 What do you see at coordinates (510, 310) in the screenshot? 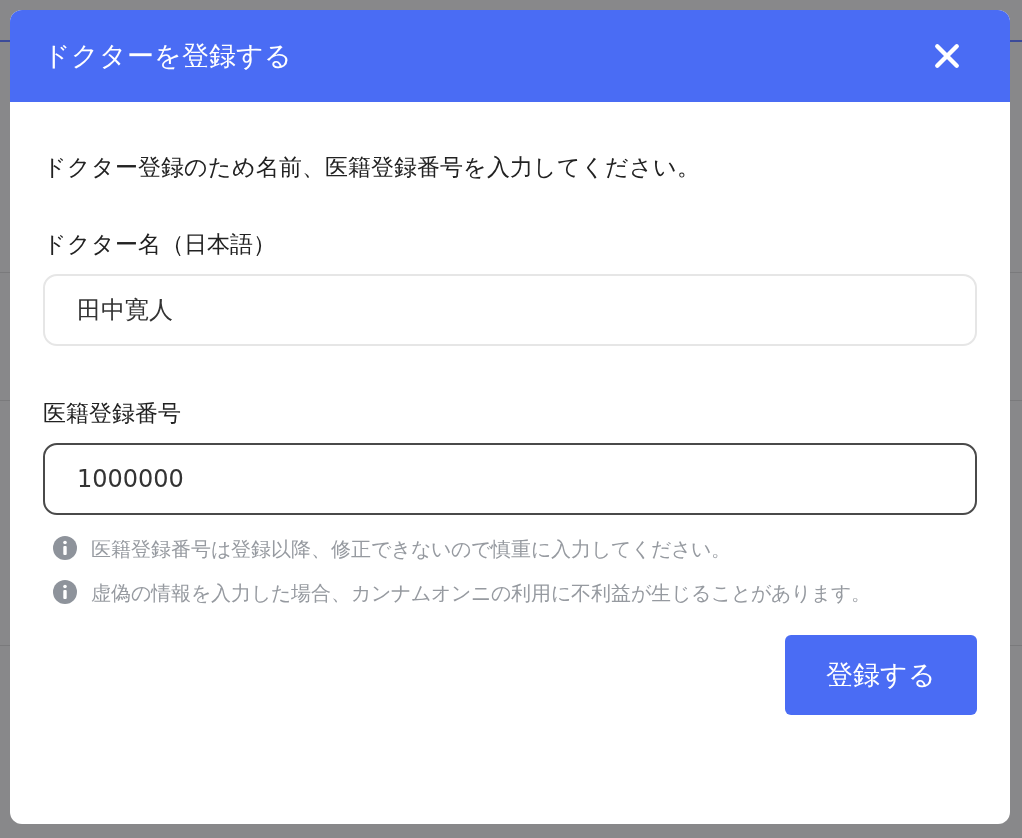
I see `input-field: 田中寛人` at bounding box center [510, 310].